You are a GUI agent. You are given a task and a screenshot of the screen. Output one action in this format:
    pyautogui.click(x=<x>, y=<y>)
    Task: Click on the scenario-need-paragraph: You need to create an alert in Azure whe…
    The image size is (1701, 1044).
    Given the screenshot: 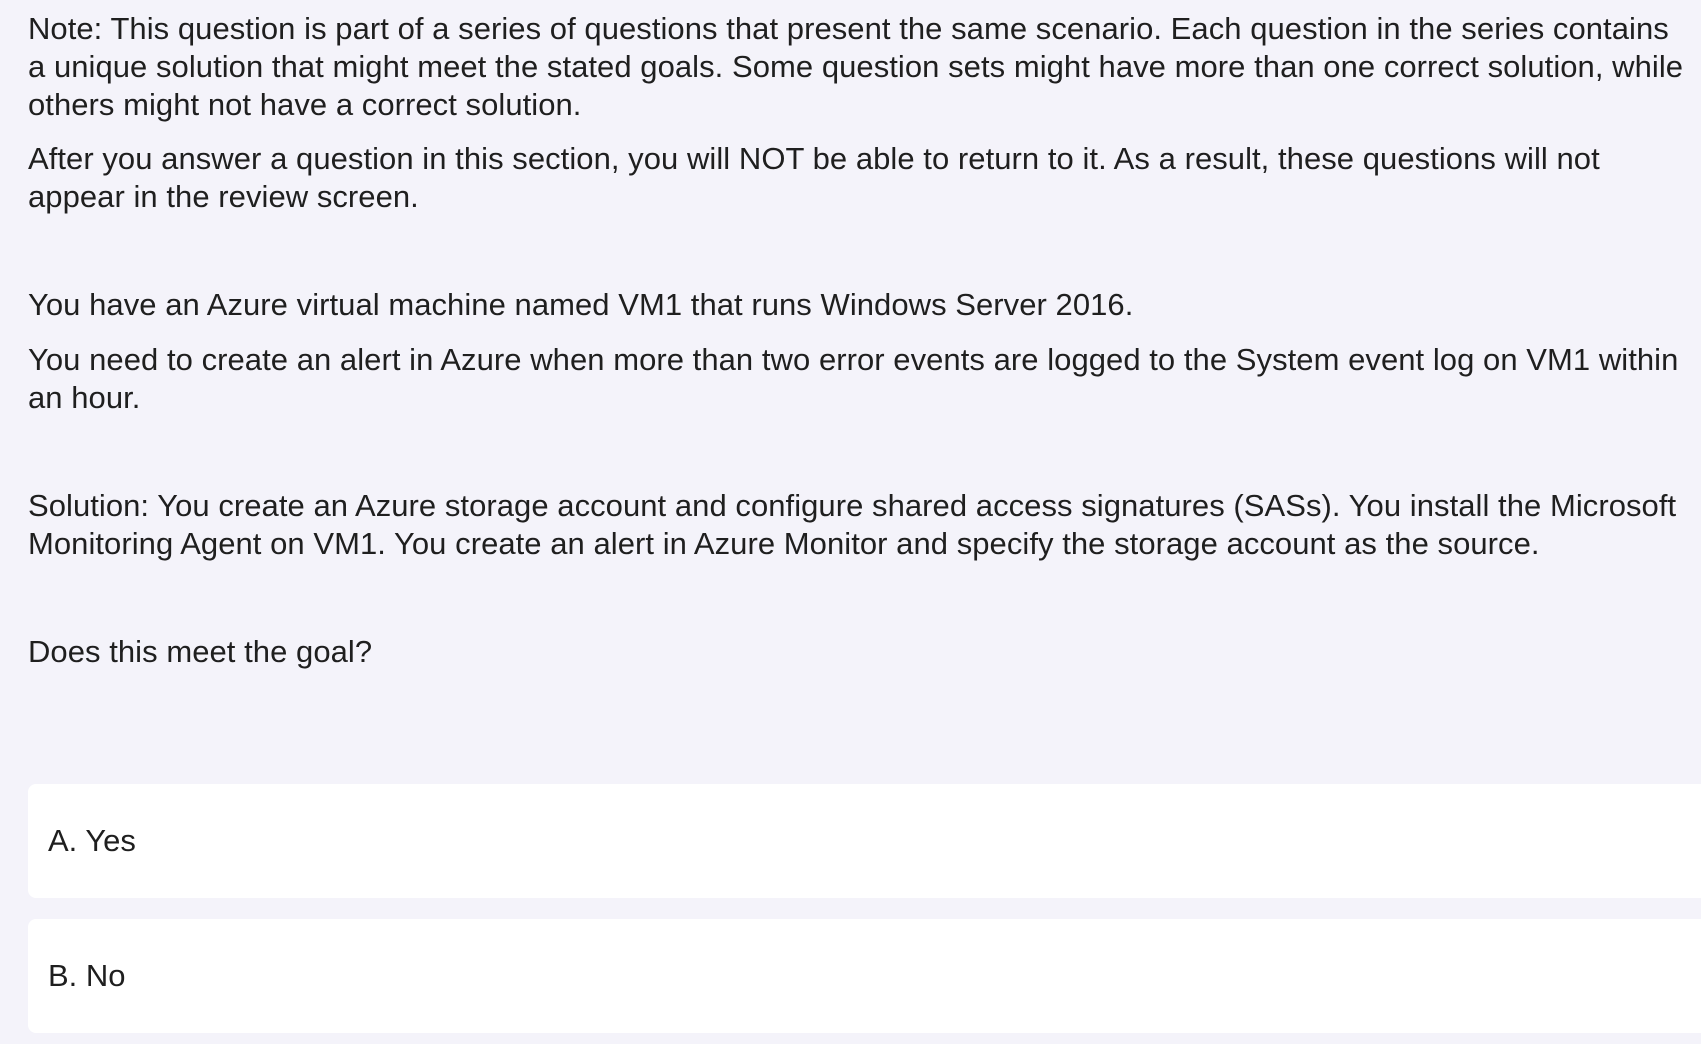 What is the action you would take?
    pyautogui.click(x=853, y=378)
    